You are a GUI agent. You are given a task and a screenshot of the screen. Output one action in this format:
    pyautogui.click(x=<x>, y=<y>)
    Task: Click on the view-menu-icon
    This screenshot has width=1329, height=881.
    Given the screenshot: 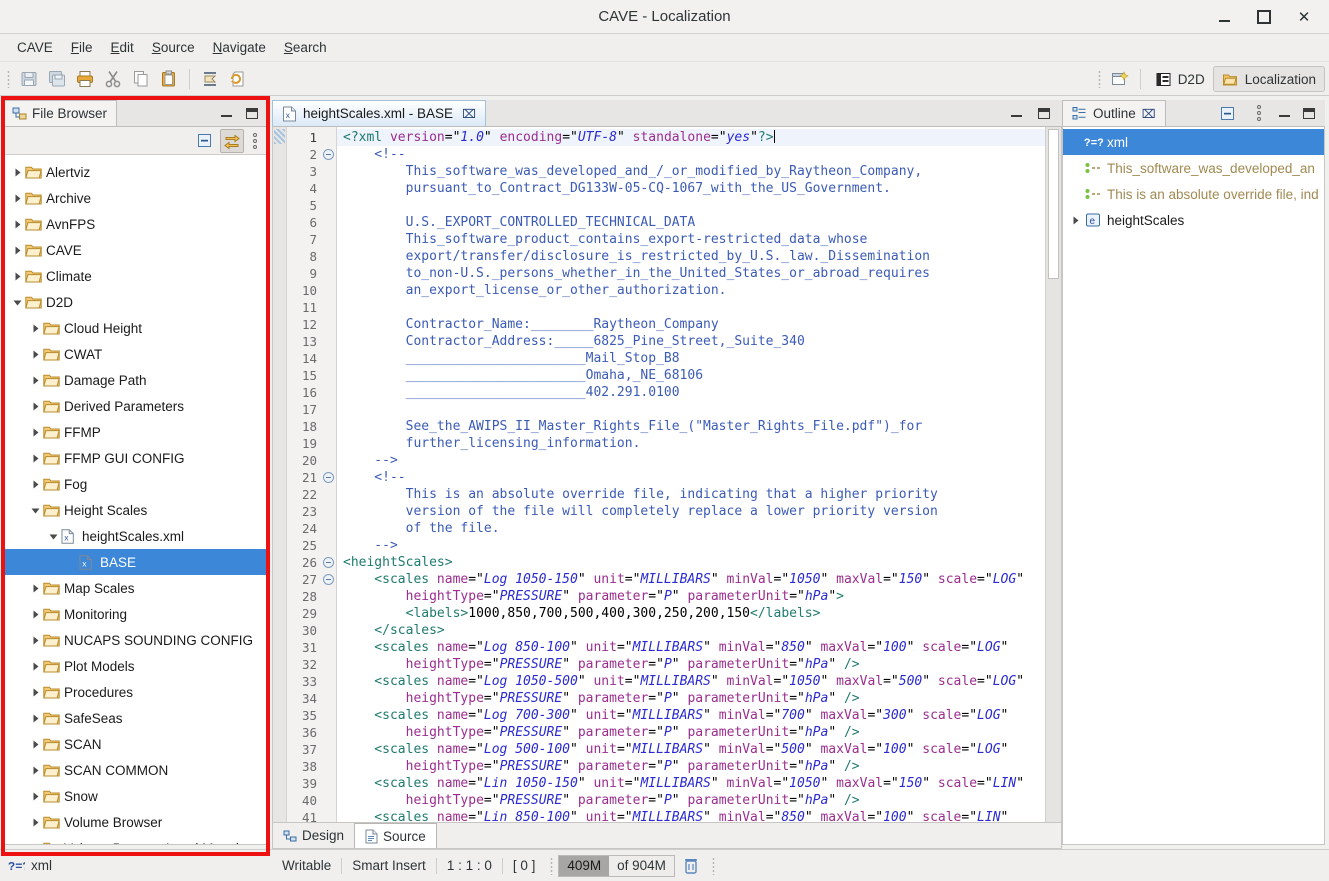 What is the action you would take?
    pyautogui.click(x=255, y=141)
    